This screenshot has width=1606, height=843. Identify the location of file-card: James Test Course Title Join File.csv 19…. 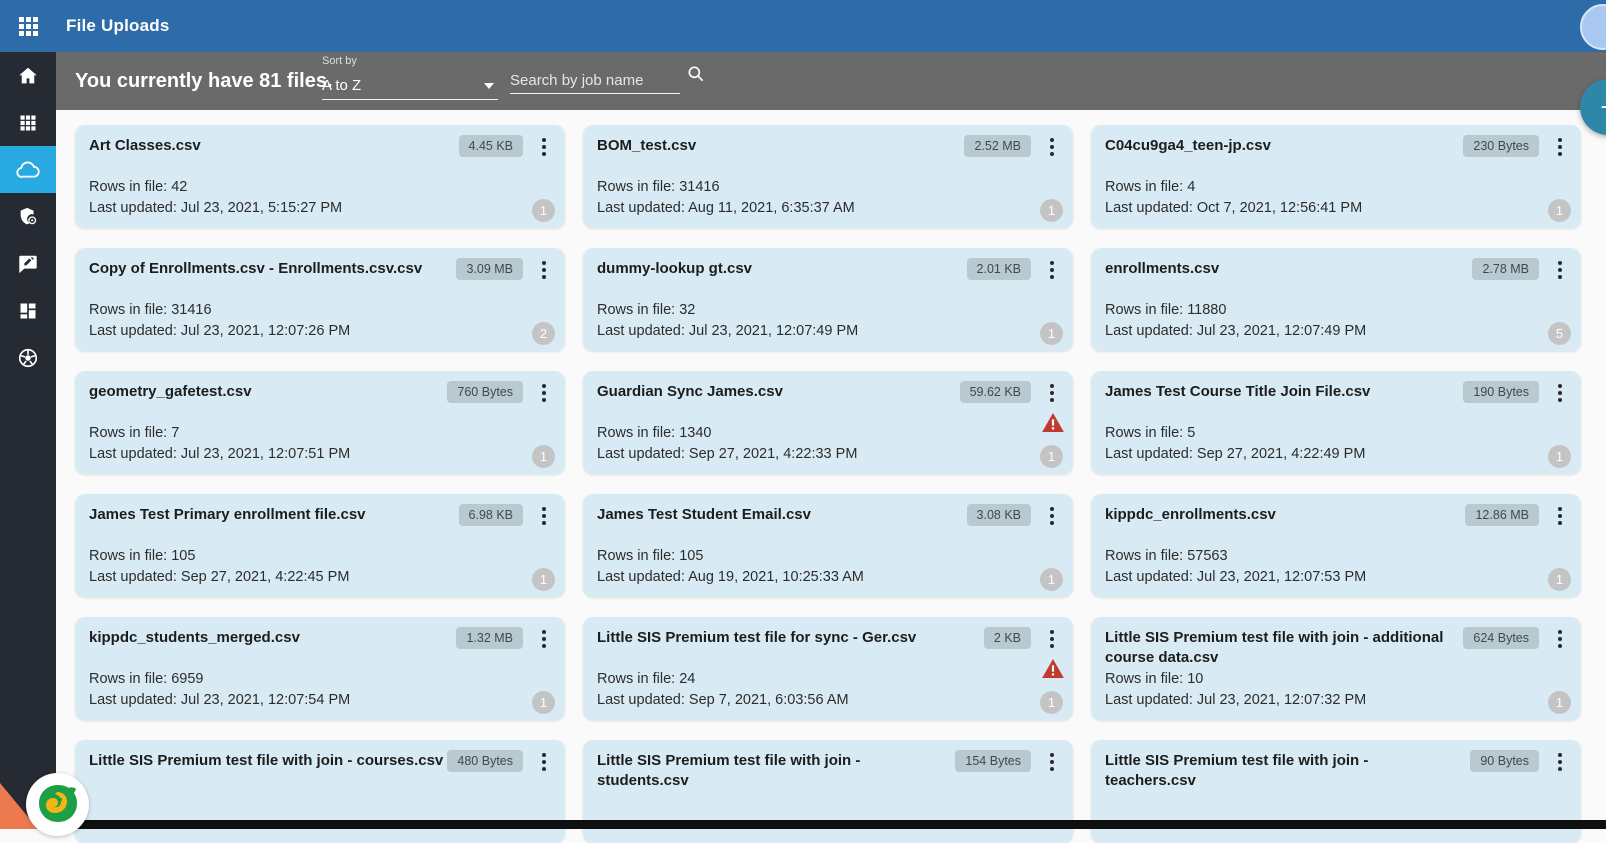
(1336, 422).